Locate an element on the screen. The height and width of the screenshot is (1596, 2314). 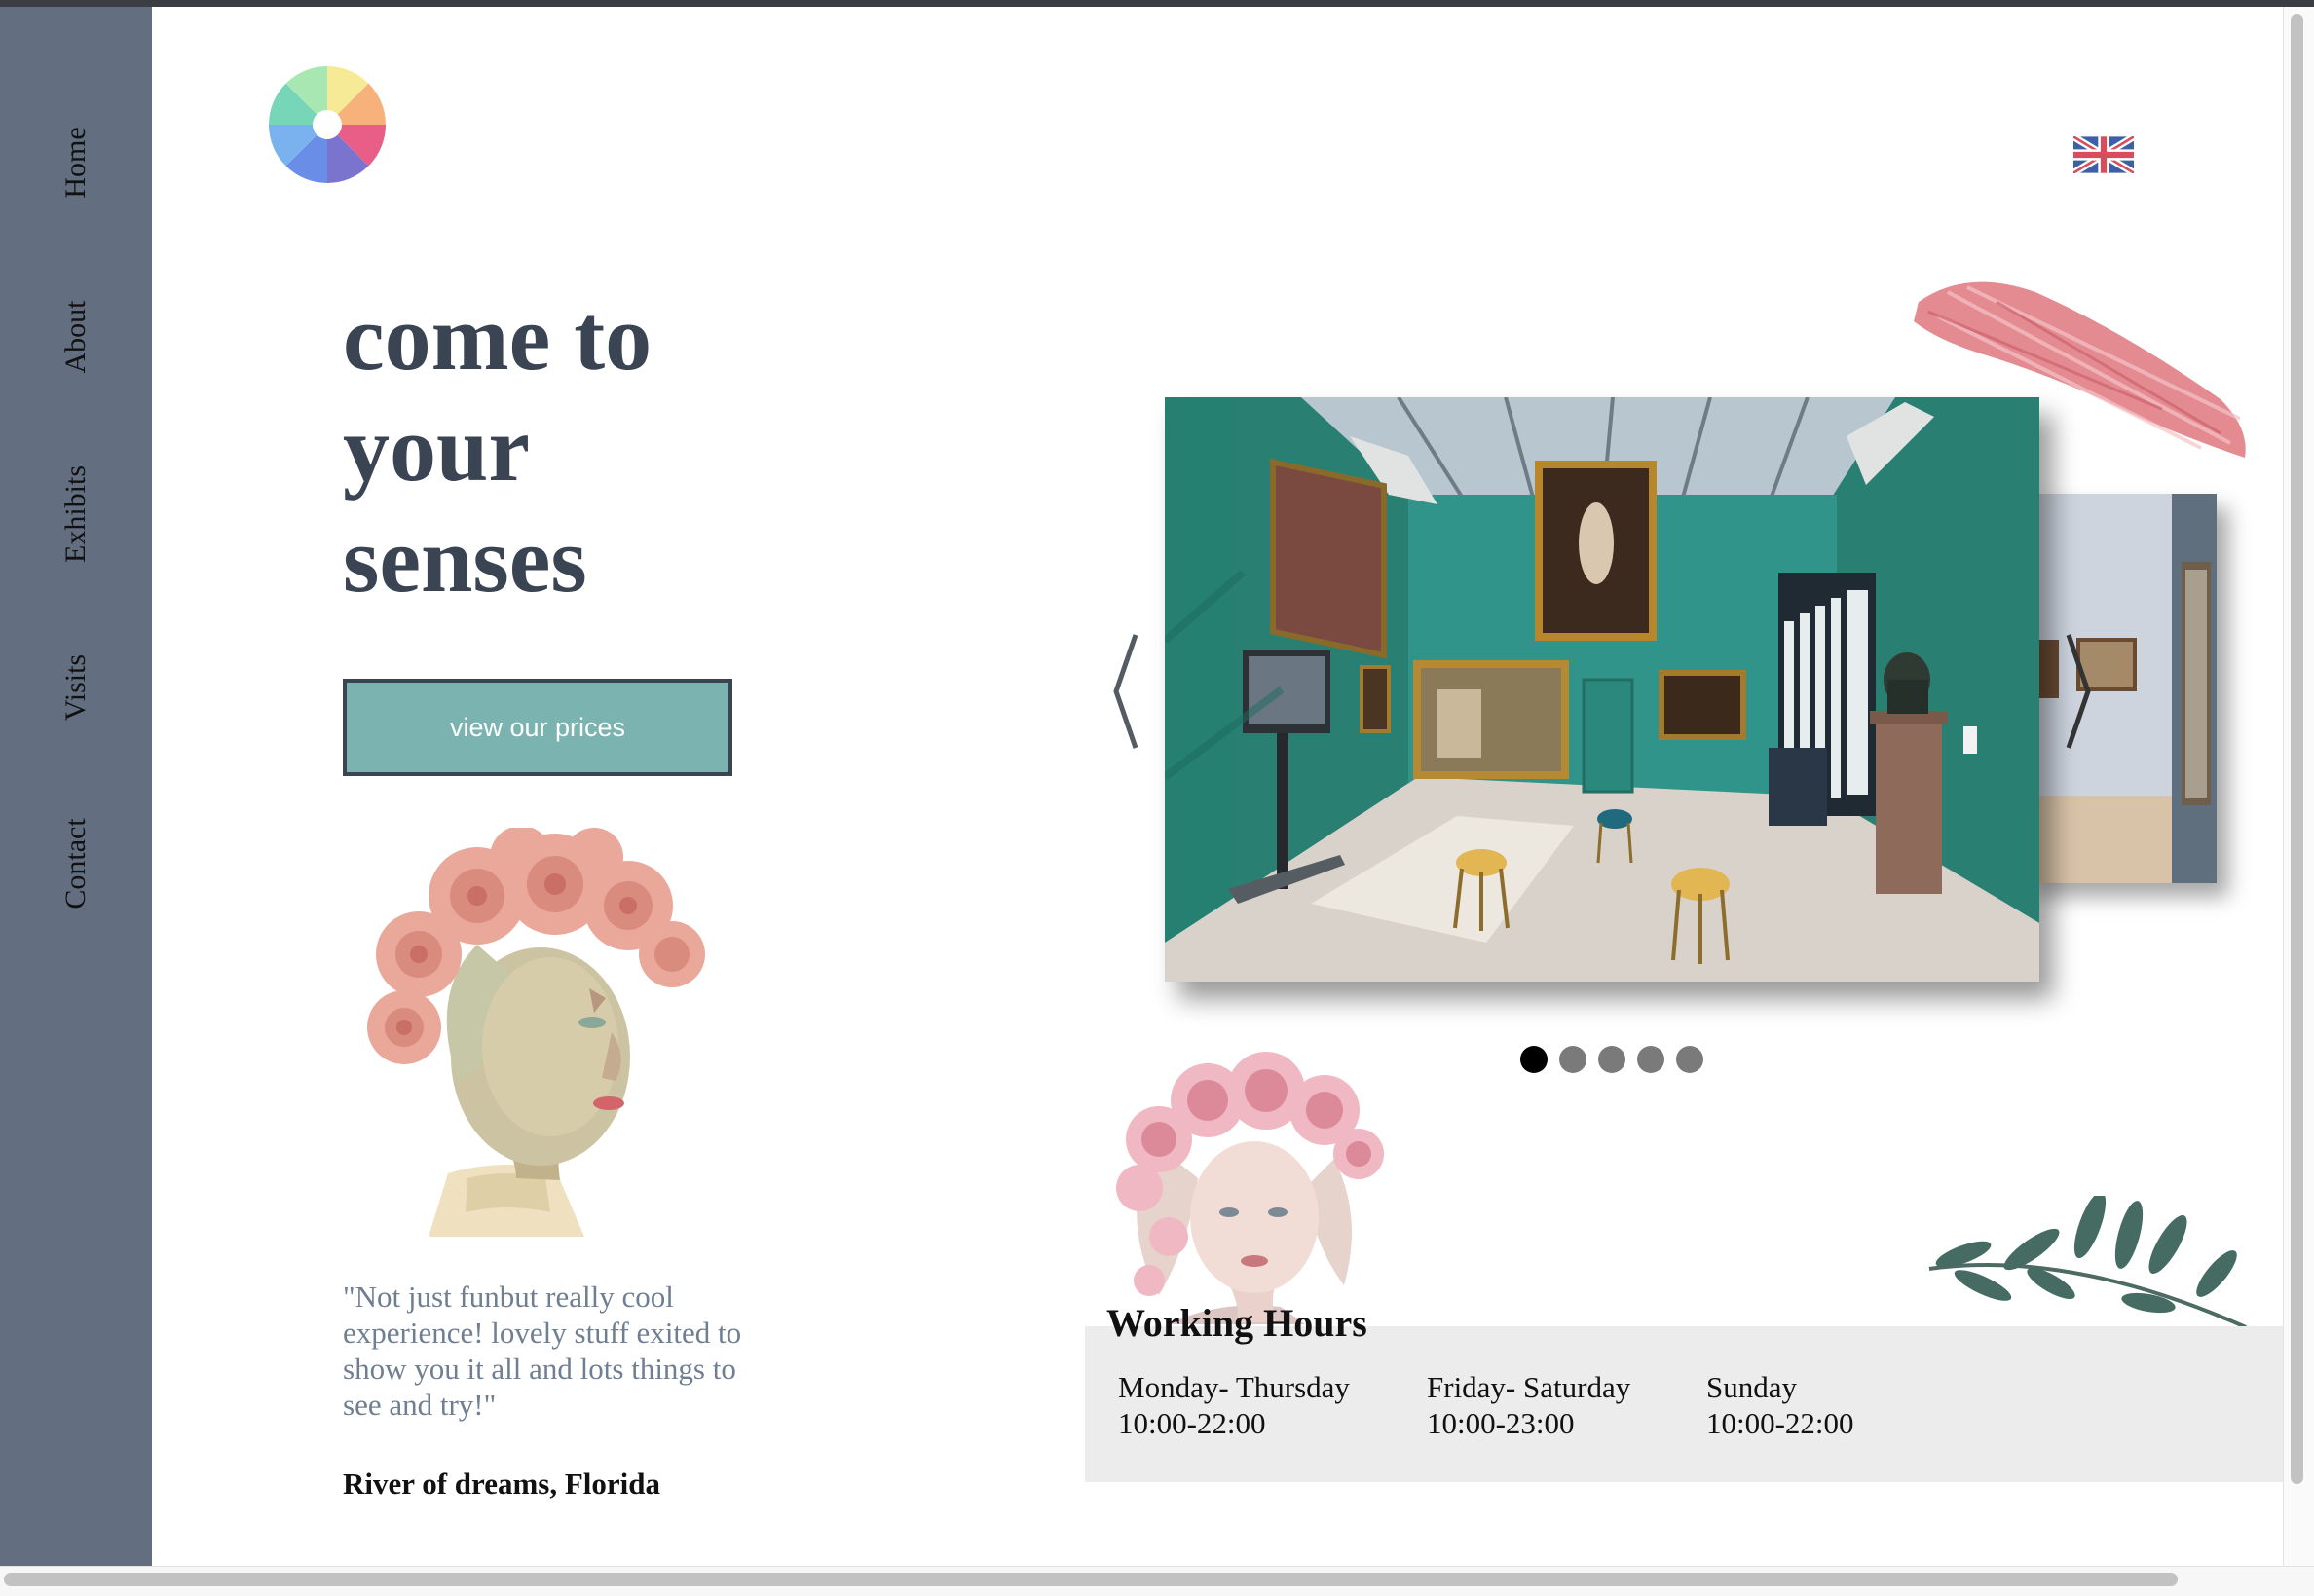
flower-portrait-image is located at coordinates (1250, 1188).